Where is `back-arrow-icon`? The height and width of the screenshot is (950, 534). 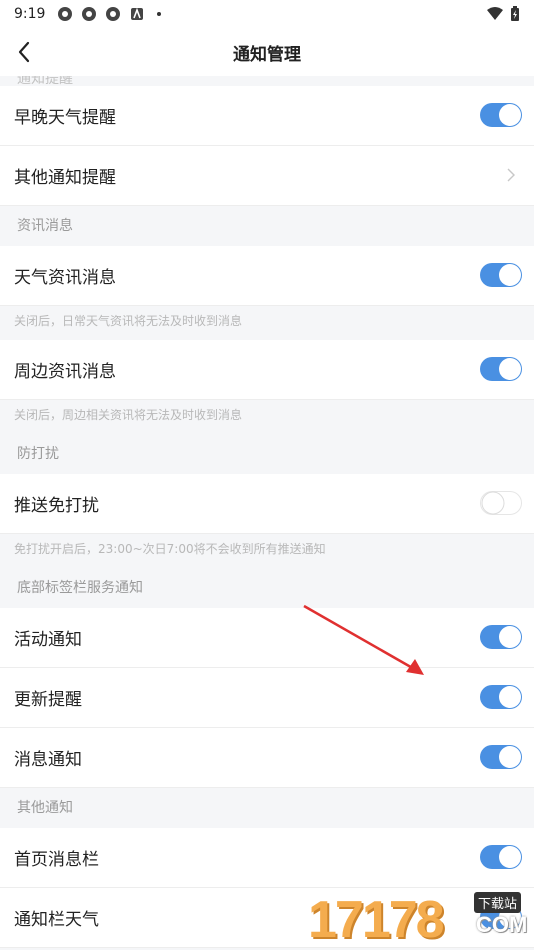 back-arrow-icon is located at coordinates (24, 52).